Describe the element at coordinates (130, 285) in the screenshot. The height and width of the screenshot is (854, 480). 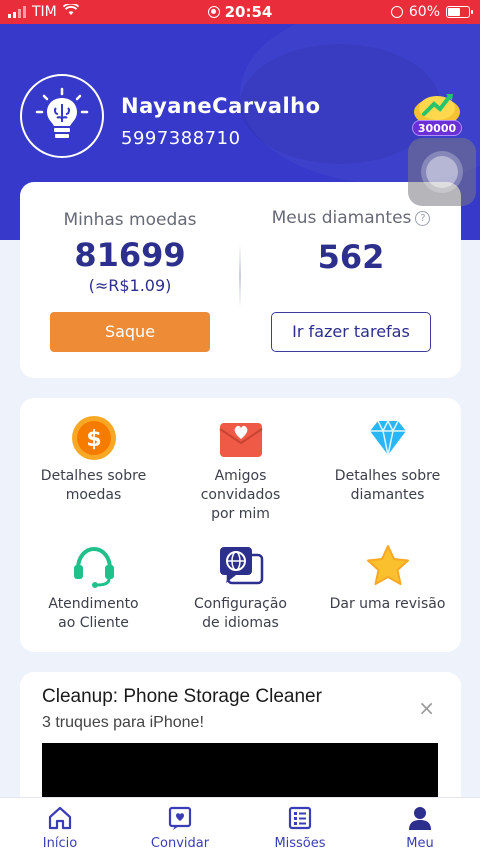
I see `coins-equivalent: (≈R$1.09)` at that location.